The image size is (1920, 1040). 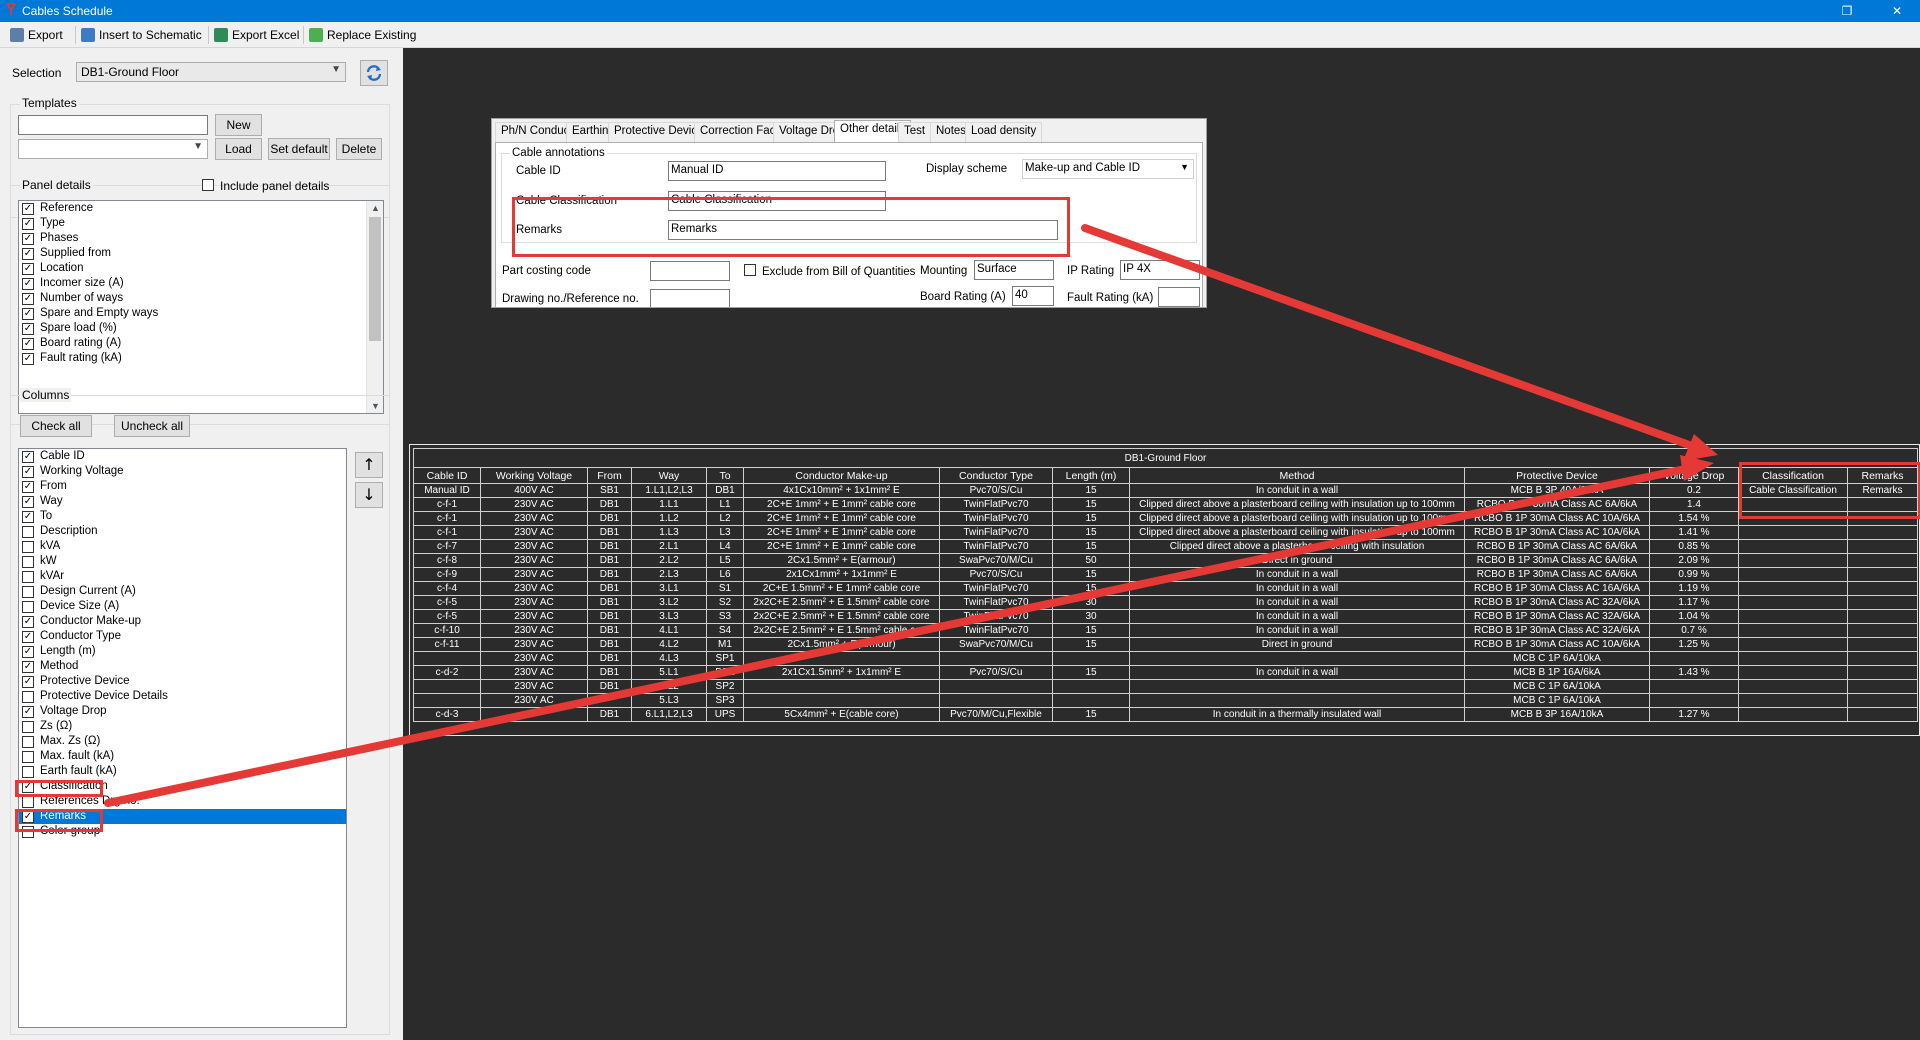 I want to click on uncheck-all-button: Uncheck all, so click(x=152, y=426).